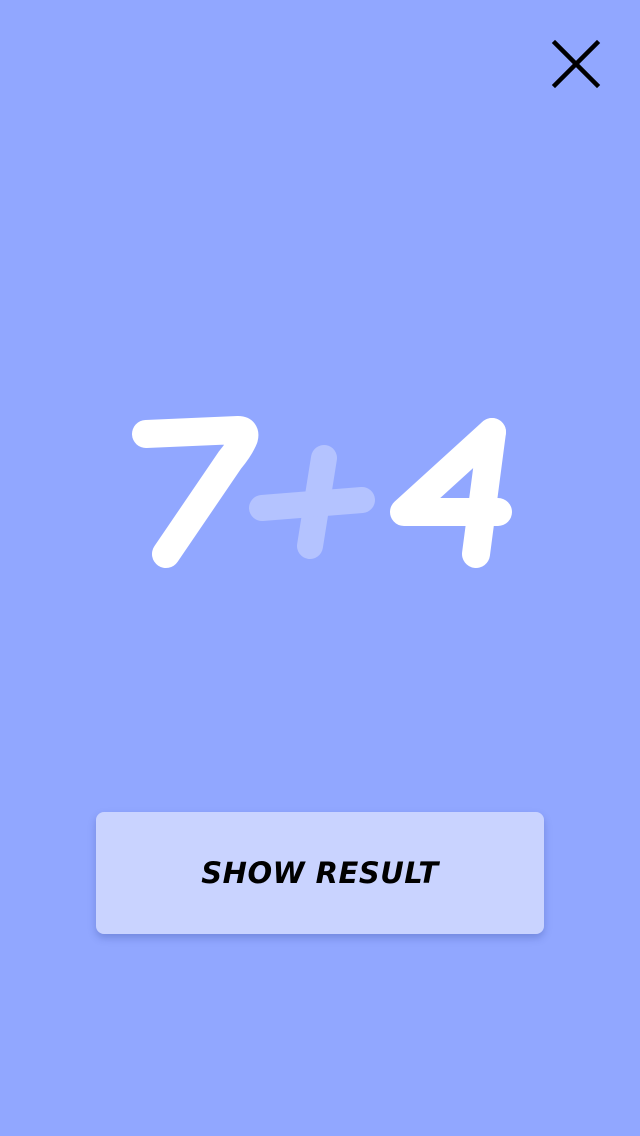  I want to click on close-button, so click(576, 64).